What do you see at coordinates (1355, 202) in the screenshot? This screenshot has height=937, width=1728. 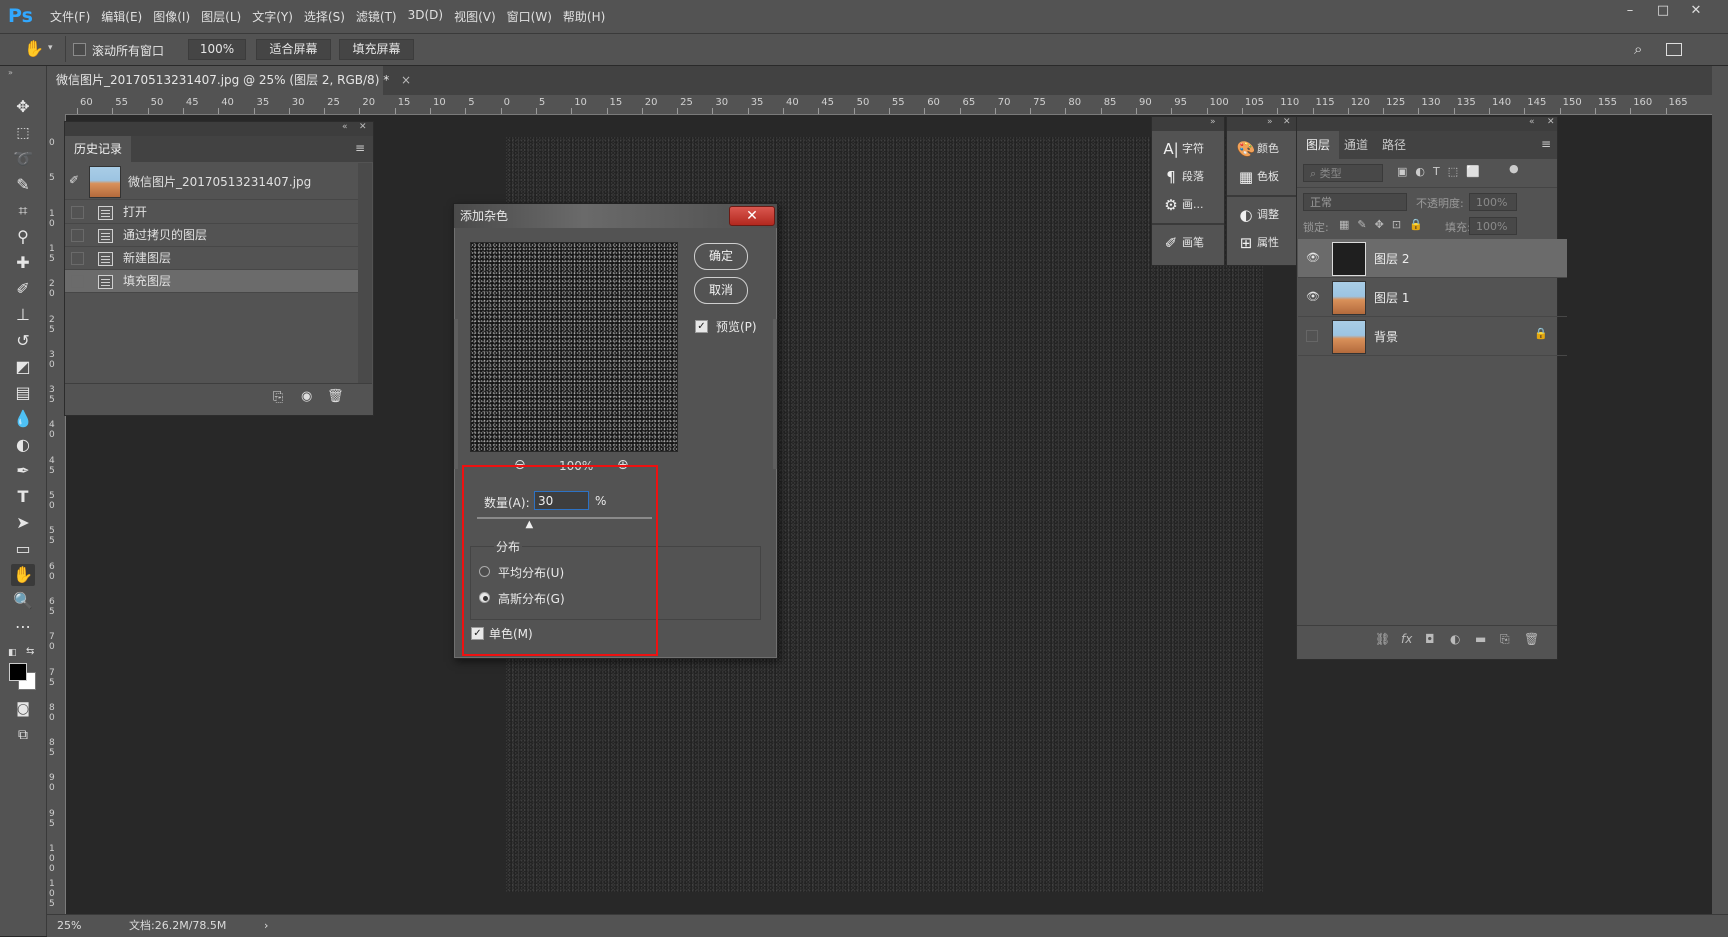 I see `blend-mode-select: 正常` at bounding box center [1355, 202].